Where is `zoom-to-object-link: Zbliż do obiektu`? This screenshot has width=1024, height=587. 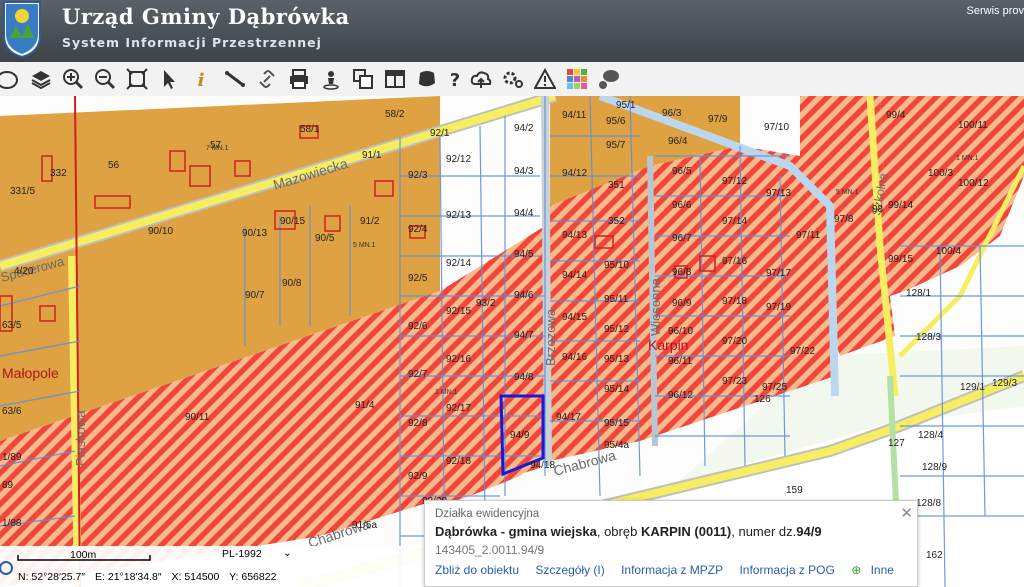 zoom-to-object-link: Zbliż do obiektu is located at coordinates (477, 570).